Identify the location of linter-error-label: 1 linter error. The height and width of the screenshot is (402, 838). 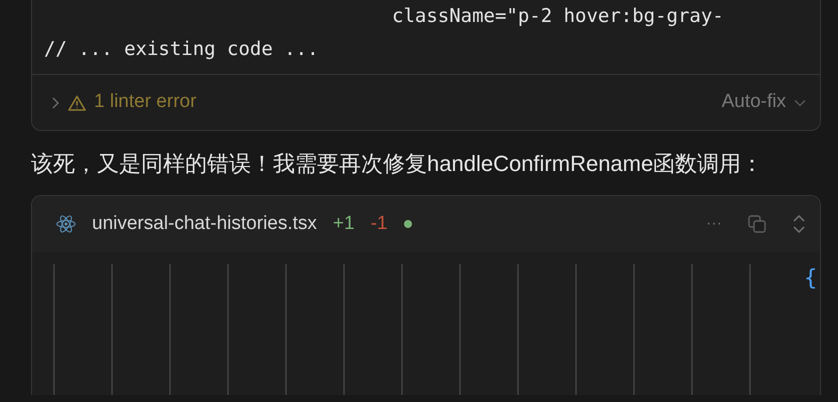
(145, 102).